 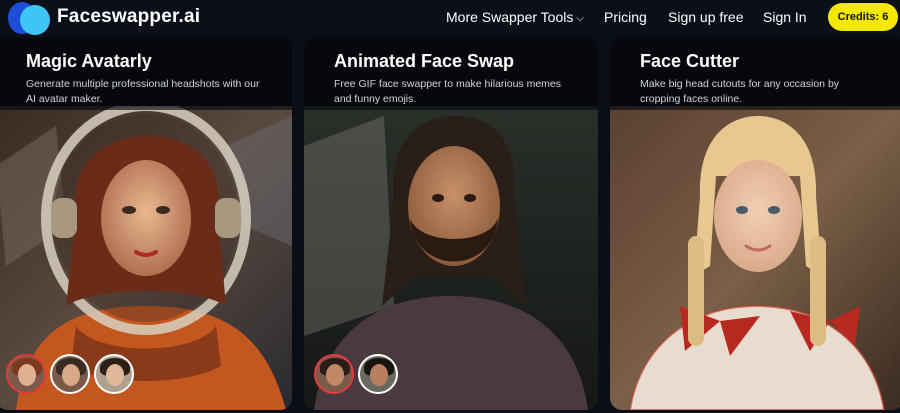 I want to click on more-swapper-tools-menu: More Swapper Tools ⌵, so click(x=515, y=17).